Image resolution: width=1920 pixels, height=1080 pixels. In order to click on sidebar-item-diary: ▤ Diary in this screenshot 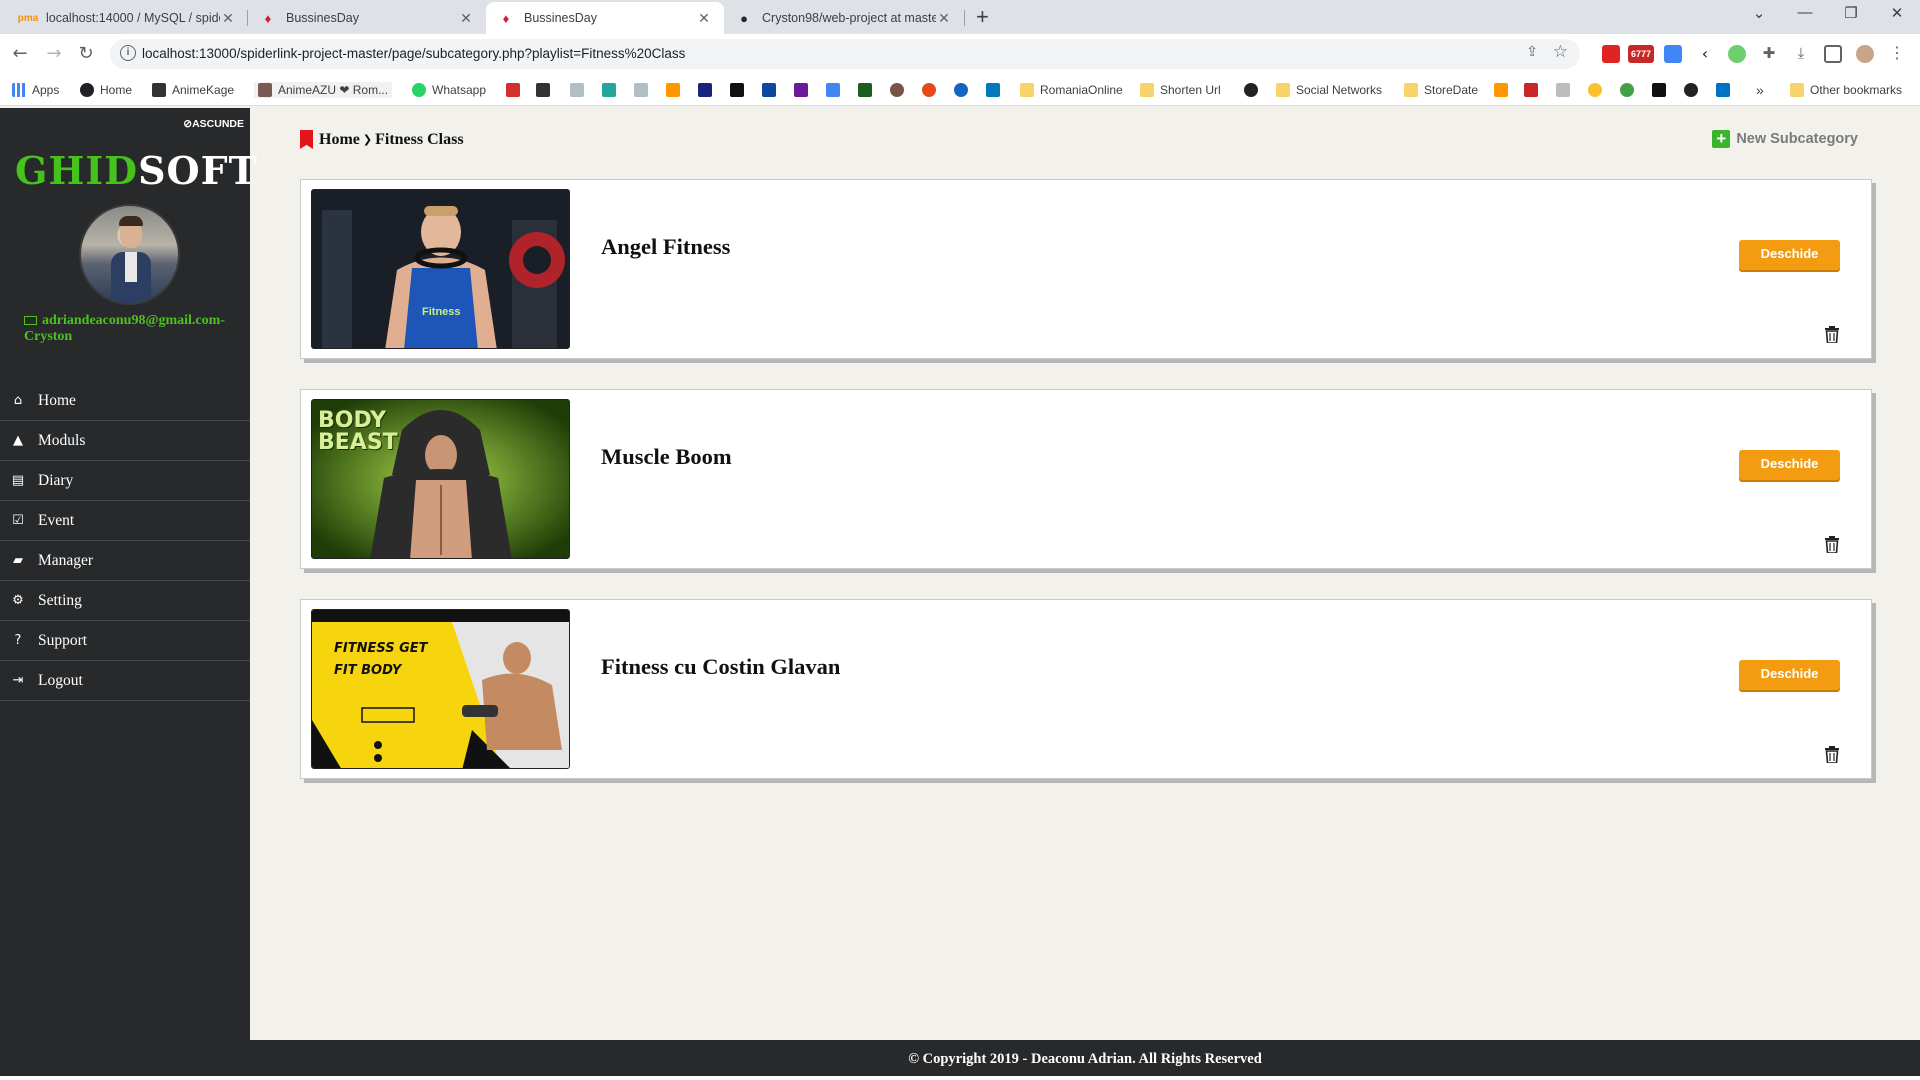, I will do `click(125, 481)`.